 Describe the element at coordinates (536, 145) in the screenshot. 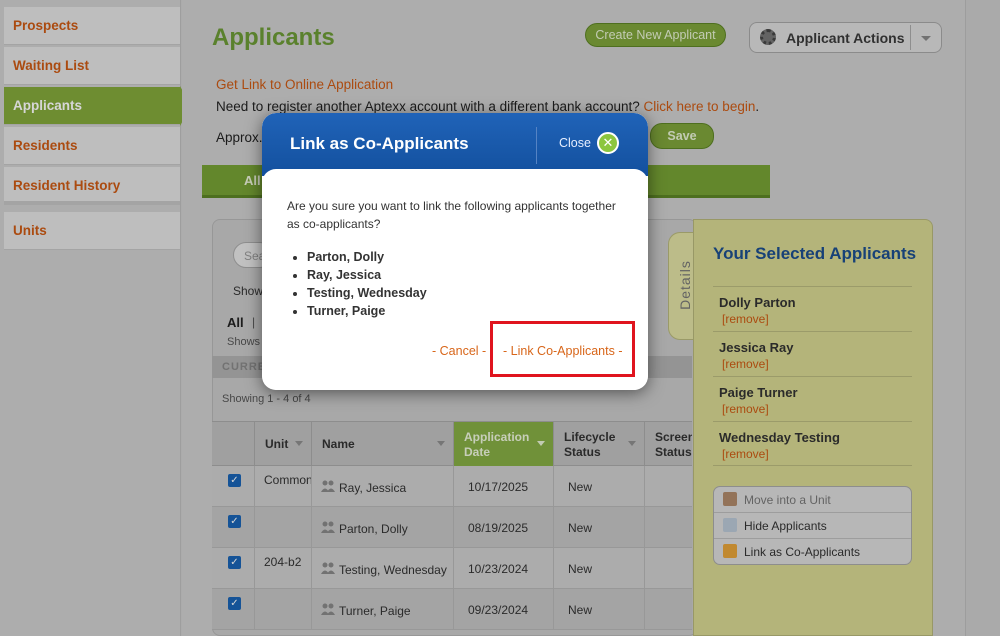

I see `divider` at that location.